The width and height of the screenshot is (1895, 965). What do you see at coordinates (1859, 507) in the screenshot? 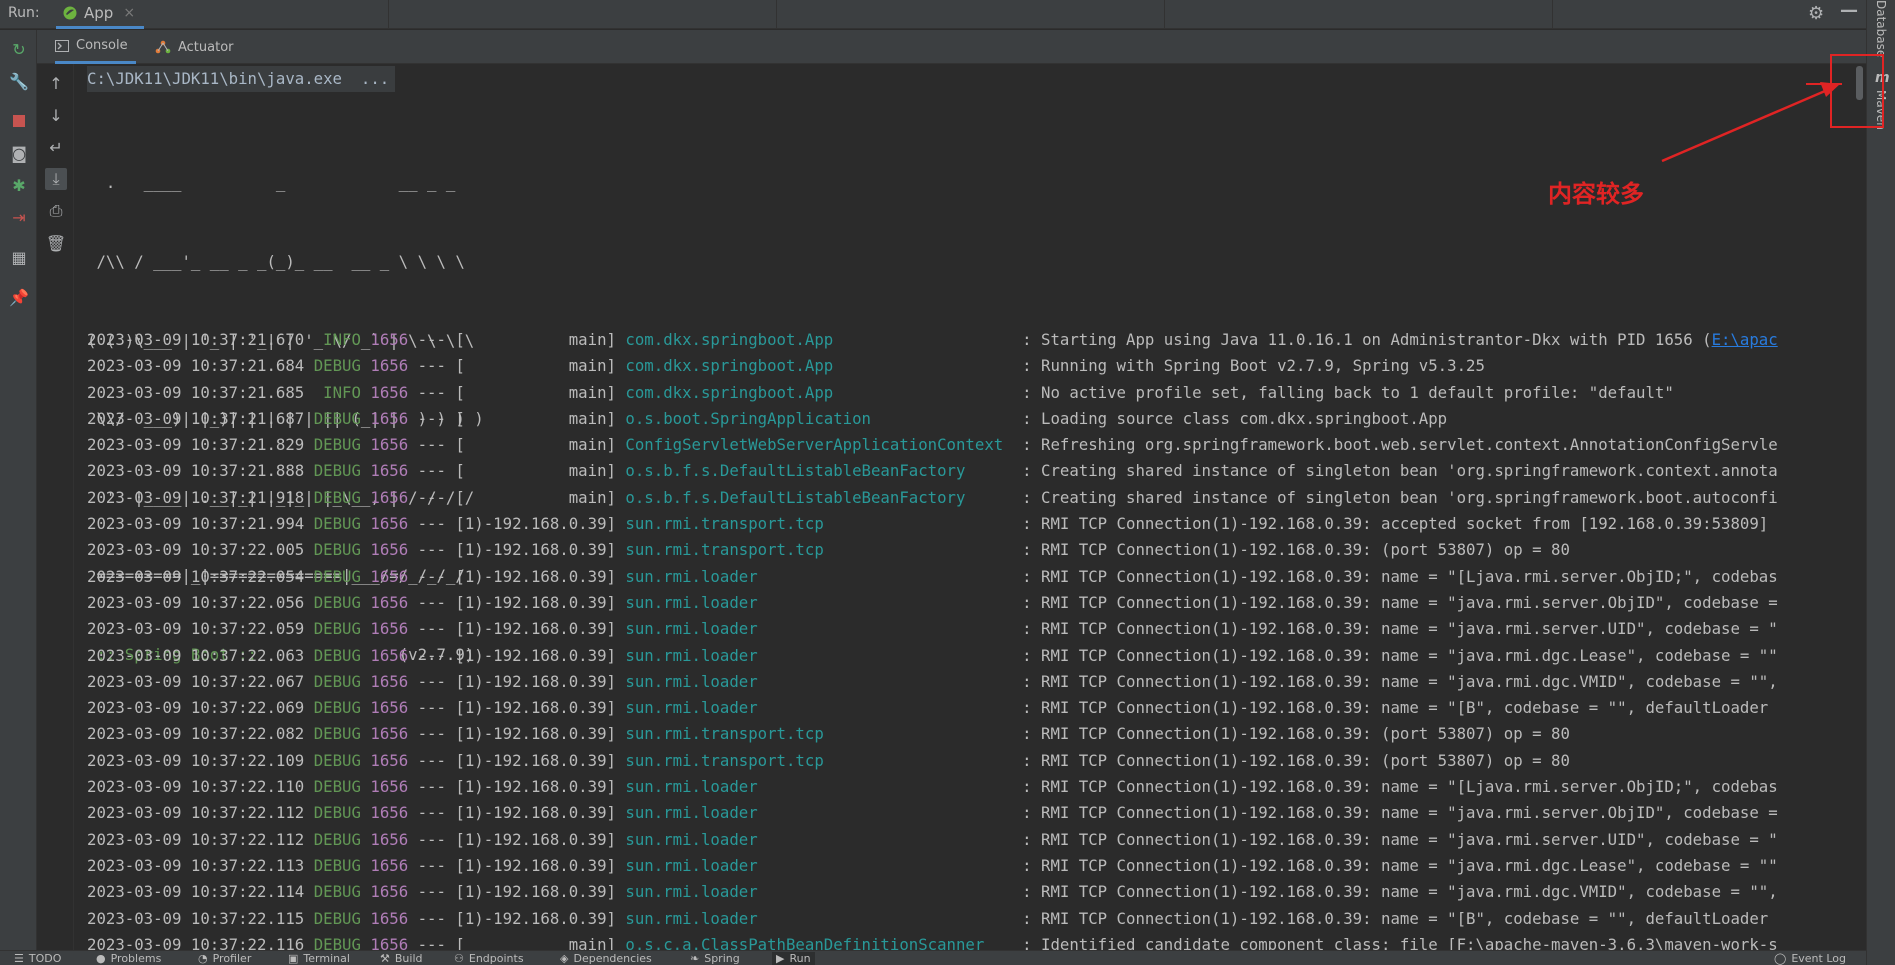
I see `vertical-scrollbar` at bounding box center [1859, 507].